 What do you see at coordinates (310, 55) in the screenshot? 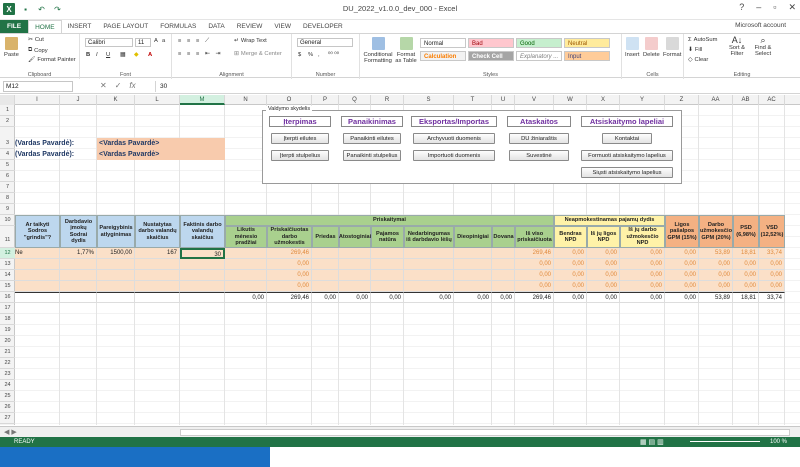
I see `percent-button: %` at bounding box center [310, 55].